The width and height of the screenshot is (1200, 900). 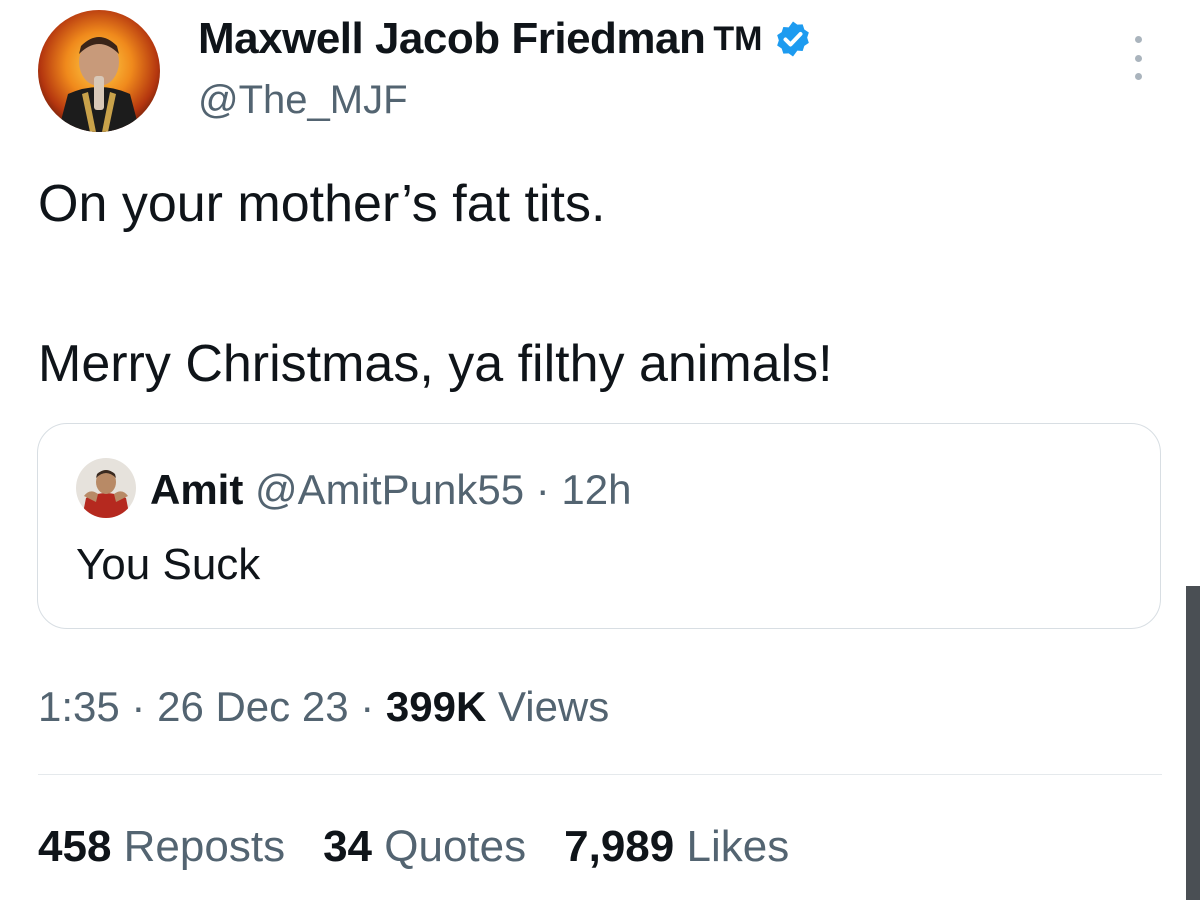 I want to click on reposts-count: 458, so click(x=75, y=846).